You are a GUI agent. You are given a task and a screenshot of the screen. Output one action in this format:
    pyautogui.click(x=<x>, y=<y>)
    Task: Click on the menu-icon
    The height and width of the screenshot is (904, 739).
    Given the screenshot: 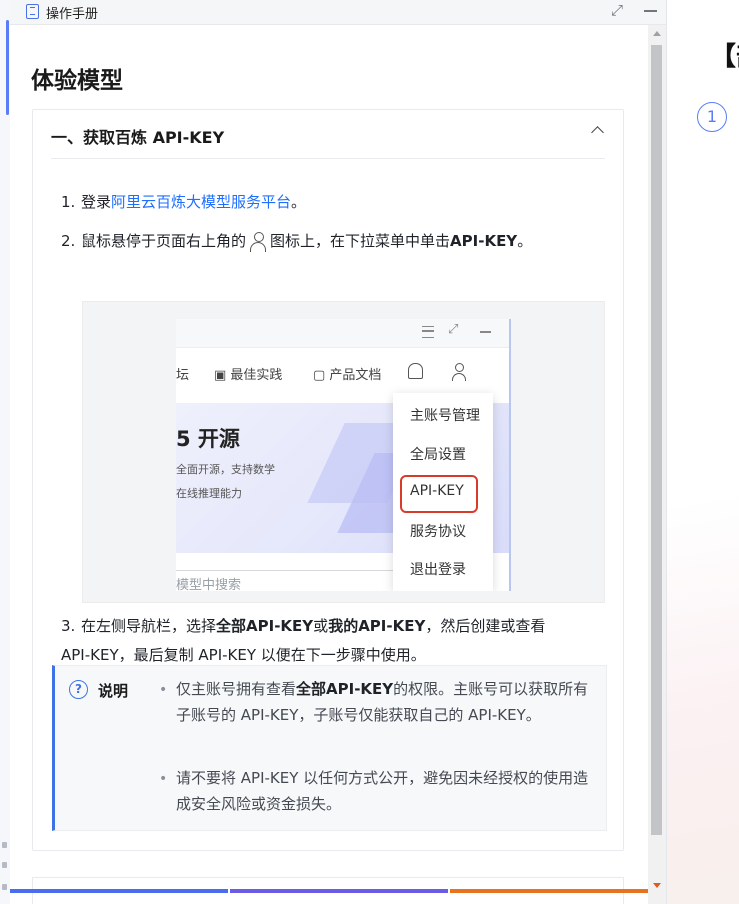 What is the action you would take?
    pyautogui.click(x=428, y=332)
    